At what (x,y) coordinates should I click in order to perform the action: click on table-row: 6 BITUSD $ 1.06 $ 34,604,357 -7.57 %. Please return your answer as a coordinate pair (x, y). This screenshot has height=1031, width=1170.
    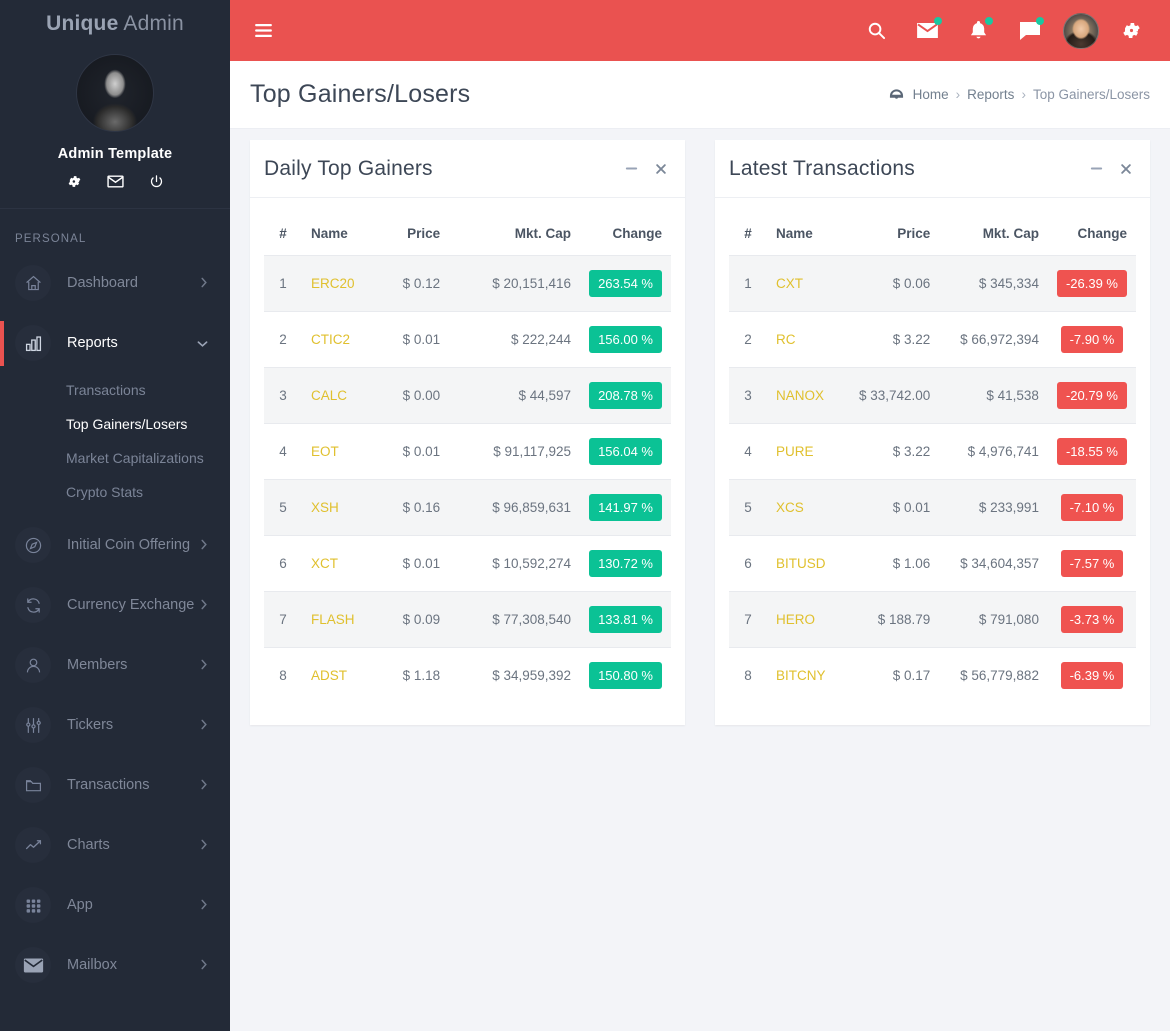
    Looking at the image, I should click on (932, 563).